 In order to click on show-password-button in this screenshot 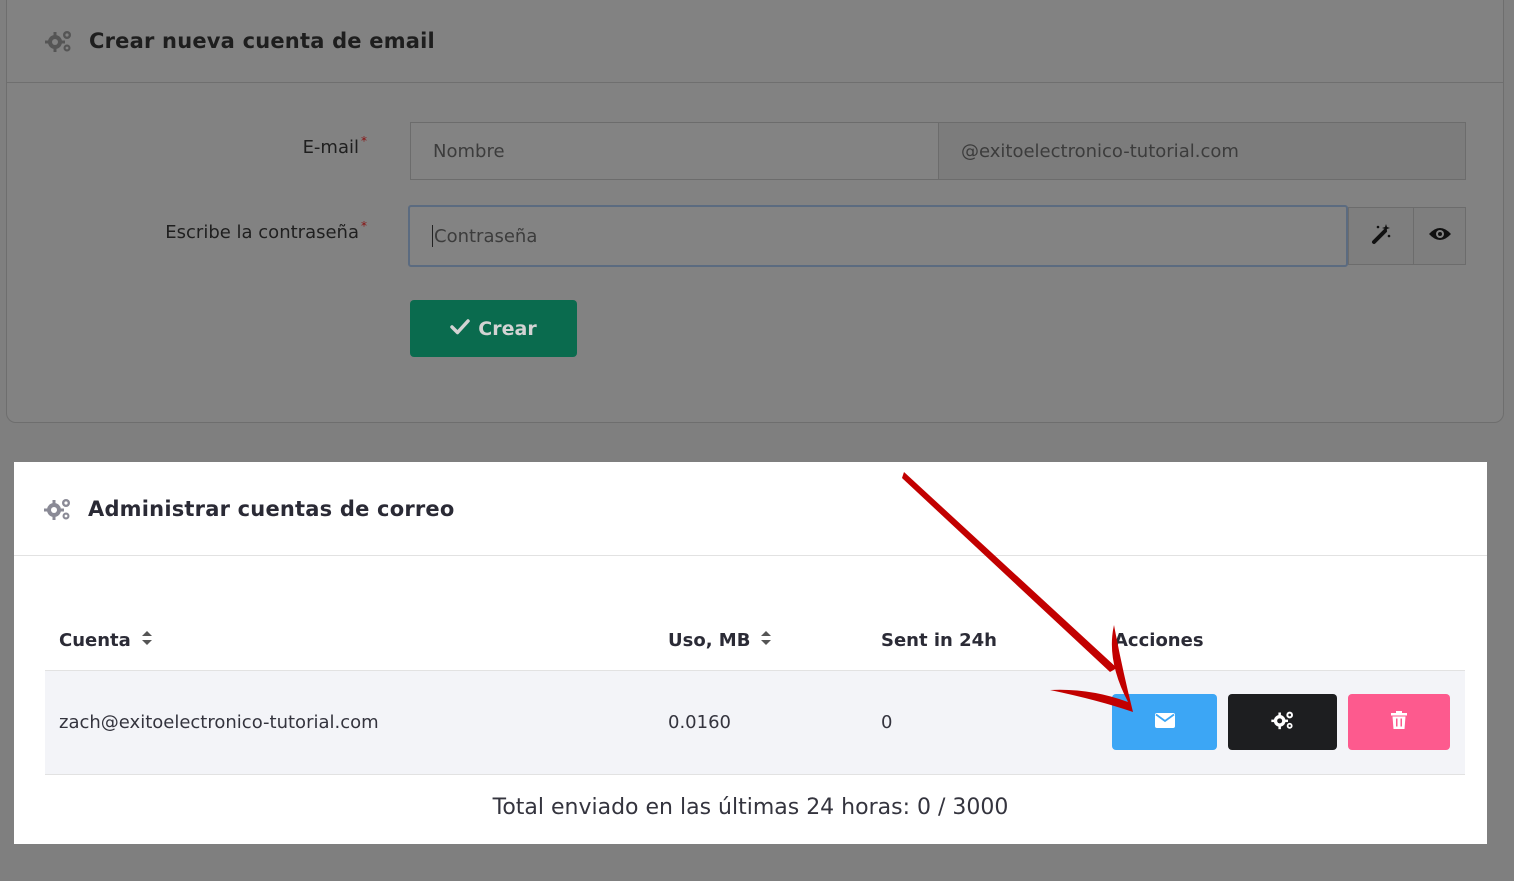, I will do `click(1439, 236)`.